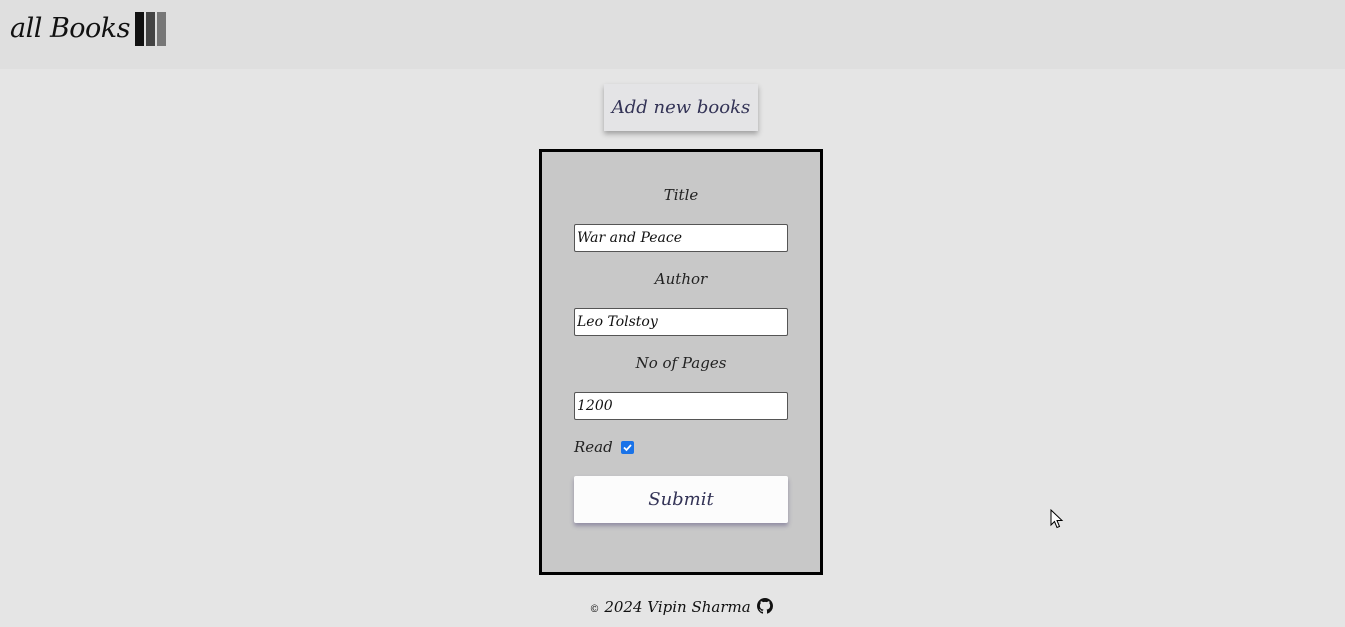 This screenshot has height=627, width=1345. I want to click on mouse-cursor-icon, so click(1057, 519).